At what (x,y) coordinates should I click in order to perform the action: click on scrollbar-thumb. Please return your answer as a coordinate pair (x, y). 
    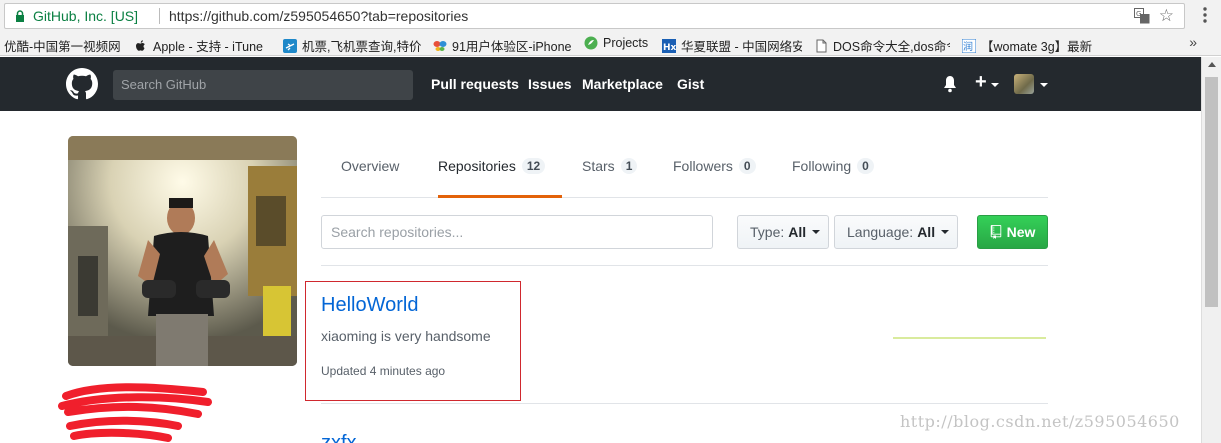
    Looking at the image, I should click on (1211, 192).